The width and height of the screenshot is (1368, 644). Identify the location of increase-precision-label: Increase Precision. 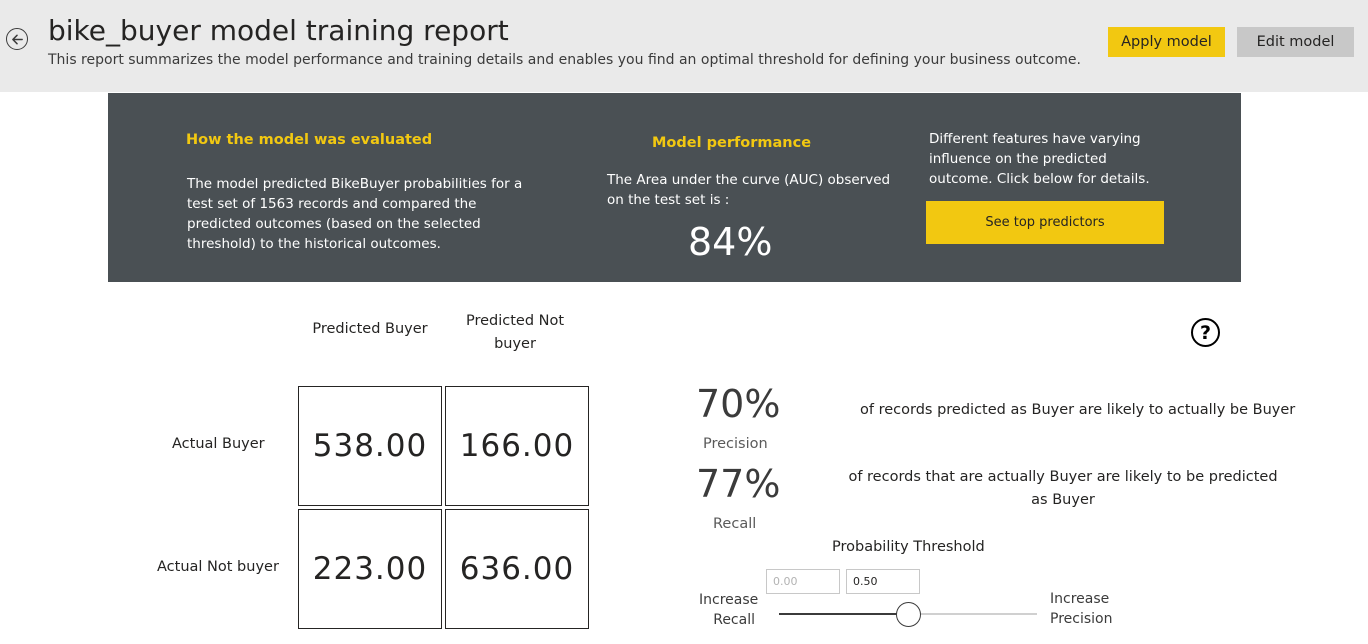
(1081, 609).